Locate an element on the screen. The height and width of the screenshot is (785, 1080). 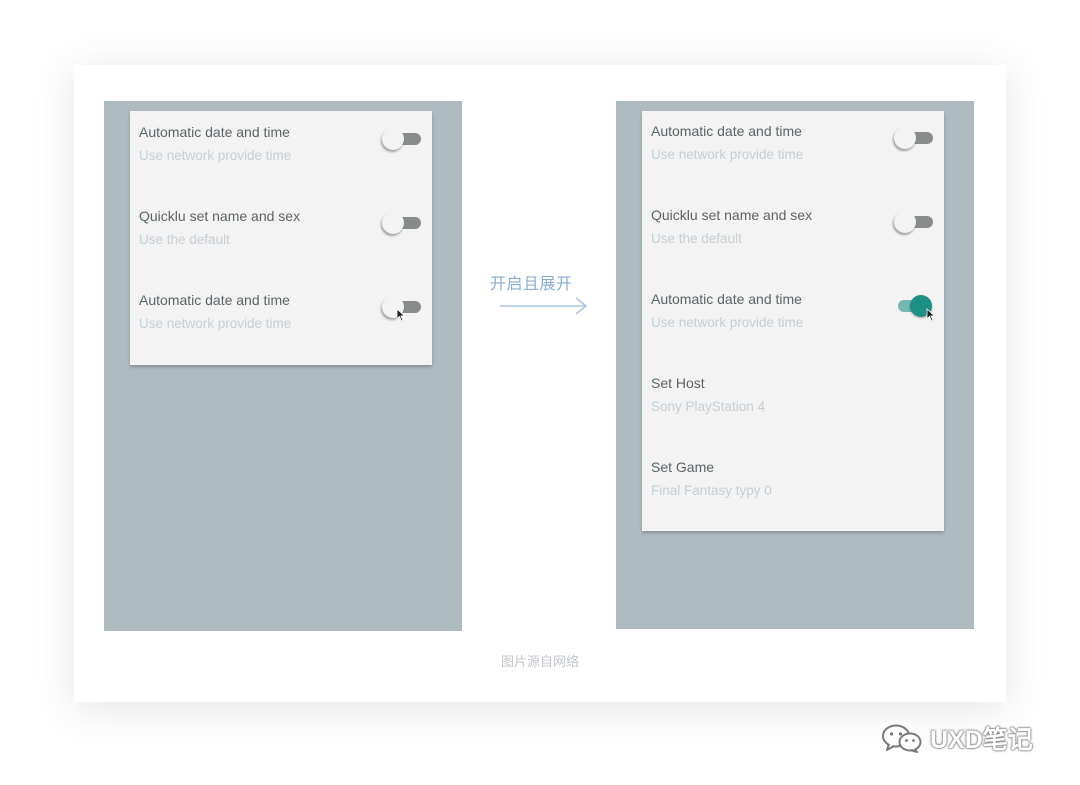
setting-row: Set Game Final Fantasy typy 0 is located at coordinates (793, 488).